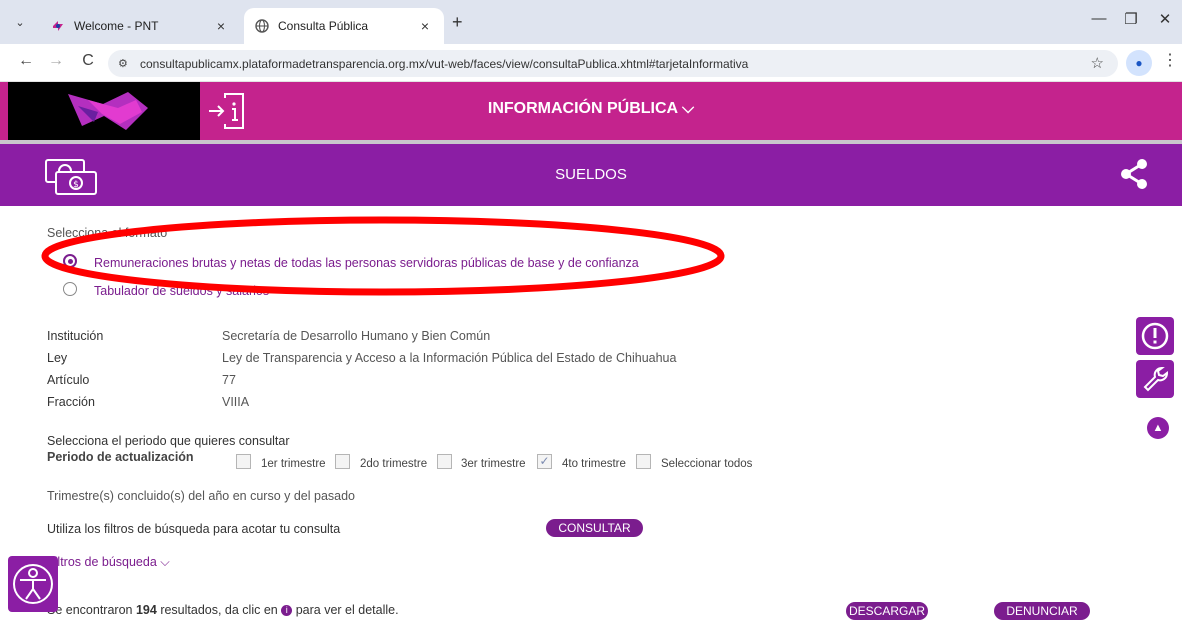 The width and height of the screenshot is (1182, 620). Describe the element at coordinates (287, 611) in the screenshot. I see `info-icon: i` at that location.